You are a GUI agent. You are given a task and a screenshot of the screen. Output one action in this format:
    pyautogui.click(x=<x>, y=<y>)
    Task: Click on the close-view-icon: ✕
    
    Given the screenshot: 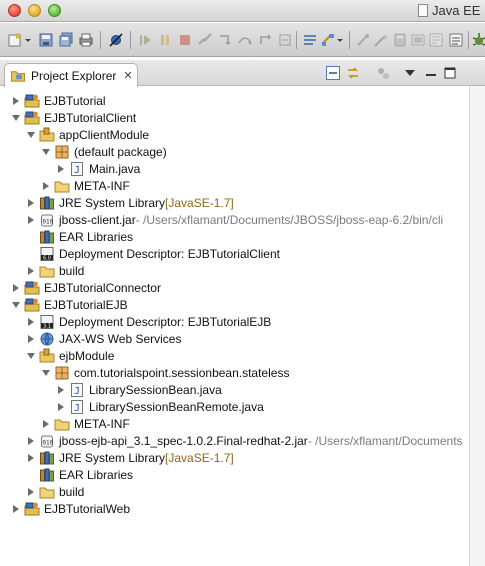 What is the action you would take?
    pyautogui.click(x=127, y=75)
    